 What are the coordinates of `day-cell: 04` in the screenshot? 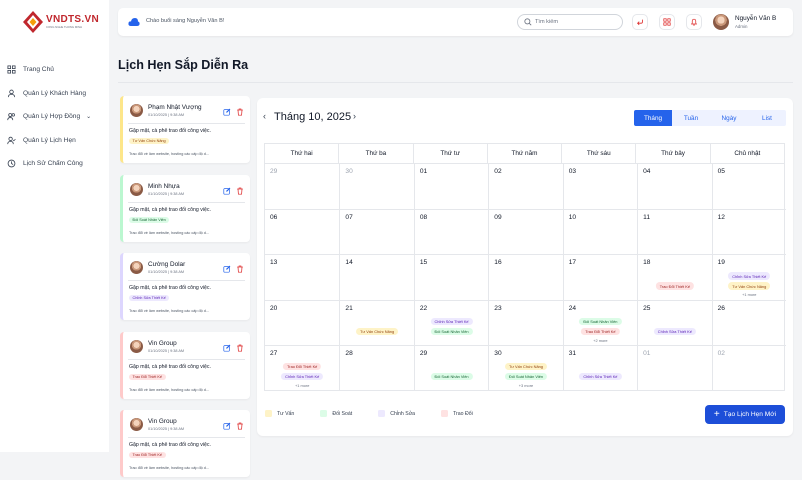 It's located at (674, 187).